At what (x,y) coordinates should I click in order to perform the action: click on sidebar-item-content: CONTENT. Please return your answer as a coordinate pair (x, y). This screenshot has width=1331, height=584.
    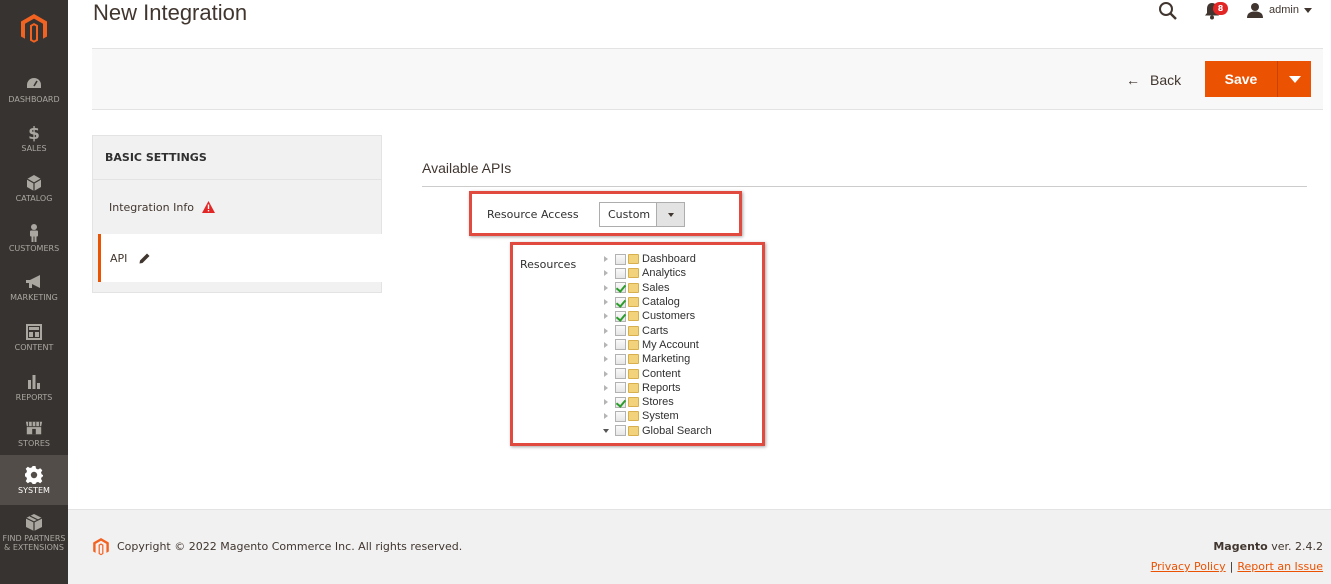
    Looking at the image, I should click on (34, 337).